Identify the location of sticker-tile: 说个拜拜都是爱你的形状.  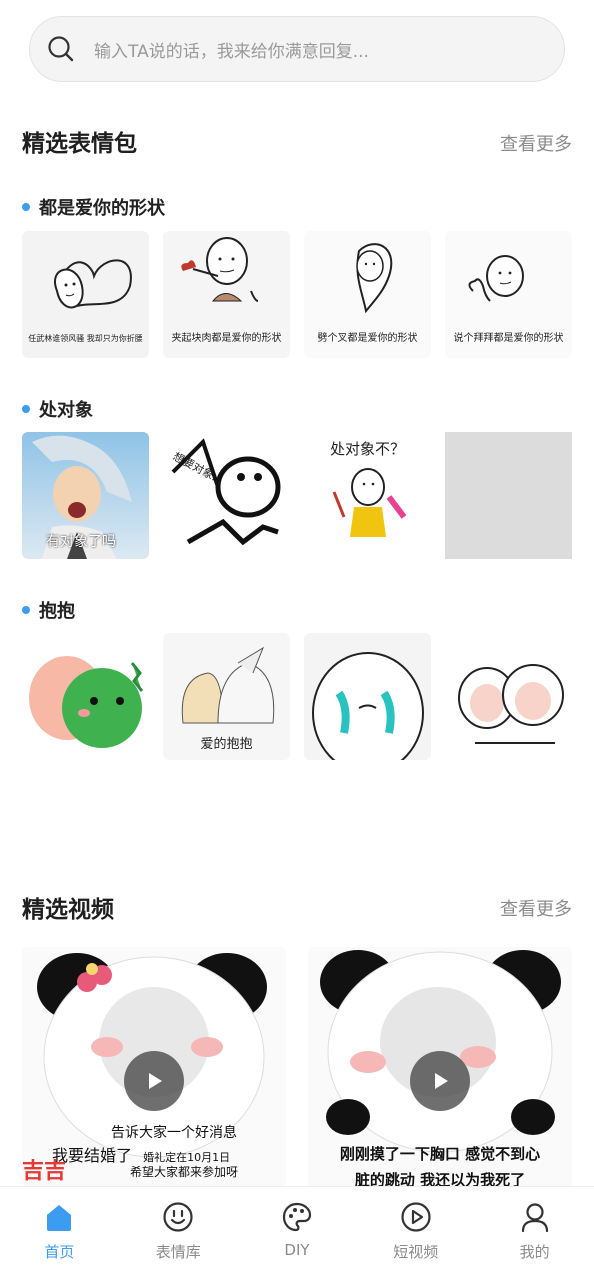
(508, 294).